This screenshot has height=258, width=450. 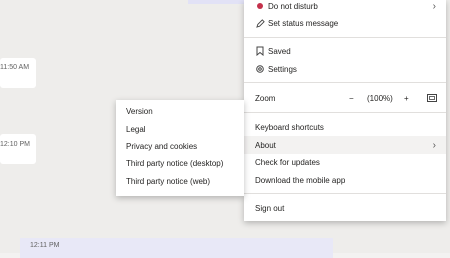 What do you see at coordinates (282, 69) in the screenshot?
I see `menu-item-label: Settings` at bounding box center [282, 69].